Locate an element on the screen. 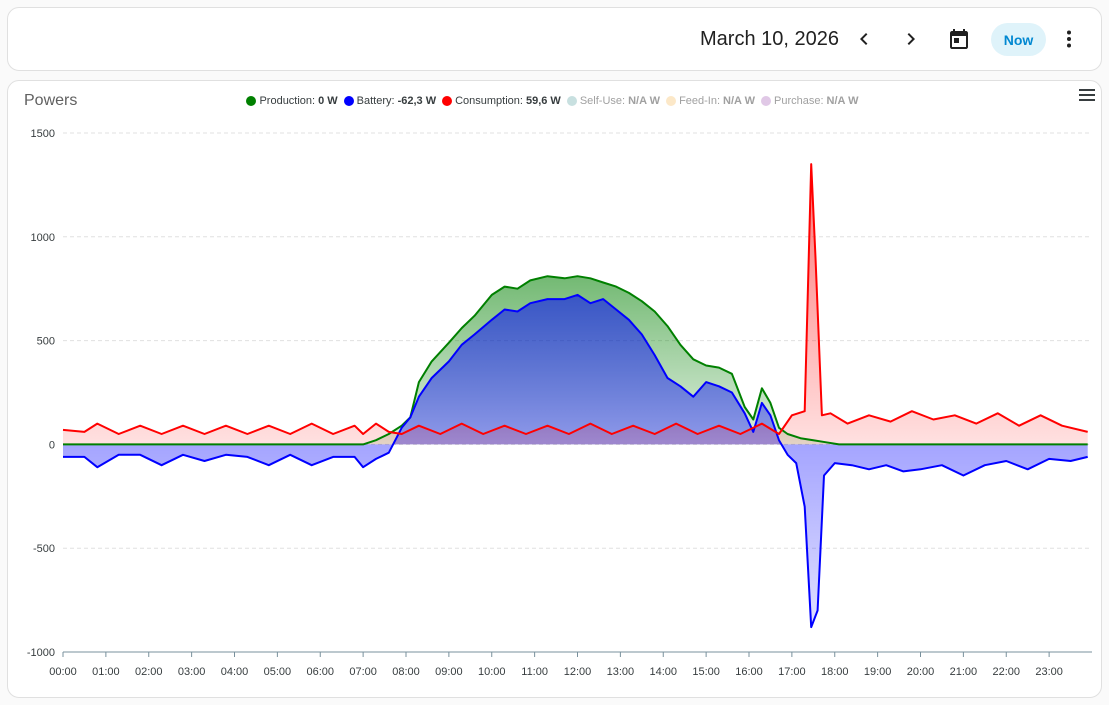  header-card: March 10, 2026 Now is located at coordinates (554, 39).